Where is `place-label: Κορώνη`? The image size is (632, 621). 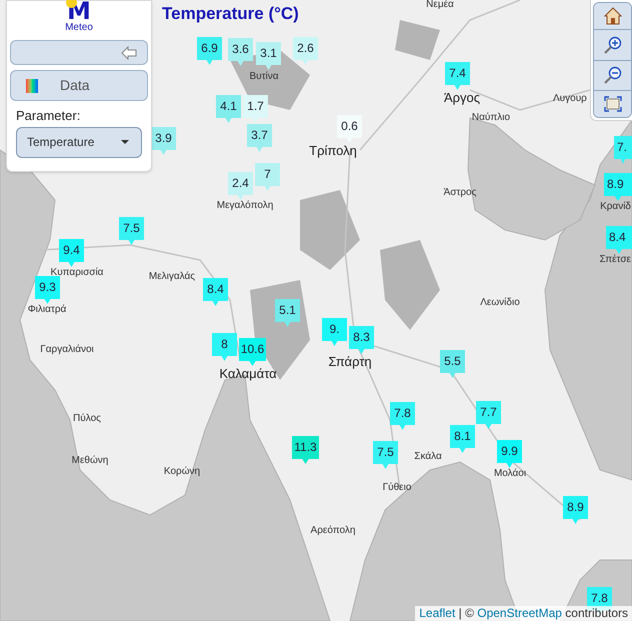 place-label: Κορώνη is located at coordinates (182, 472).